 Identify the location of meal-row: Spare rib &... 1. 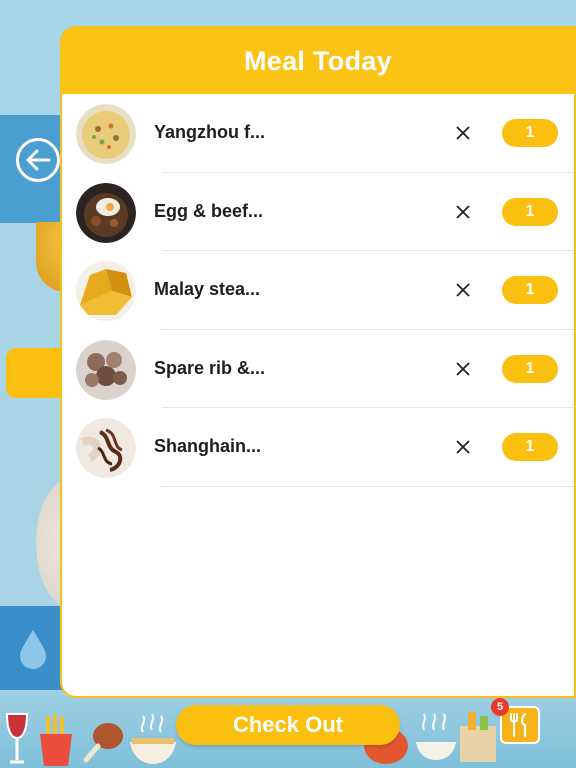
(318, 369).